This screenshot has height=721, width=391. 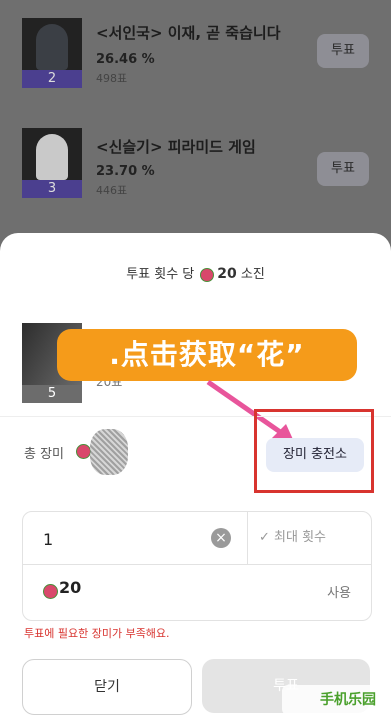 What do you see at coordinates (52, 163) in the screenshot?
I see `candidate-thumbnail: 3` at bounding box center [52, 163].